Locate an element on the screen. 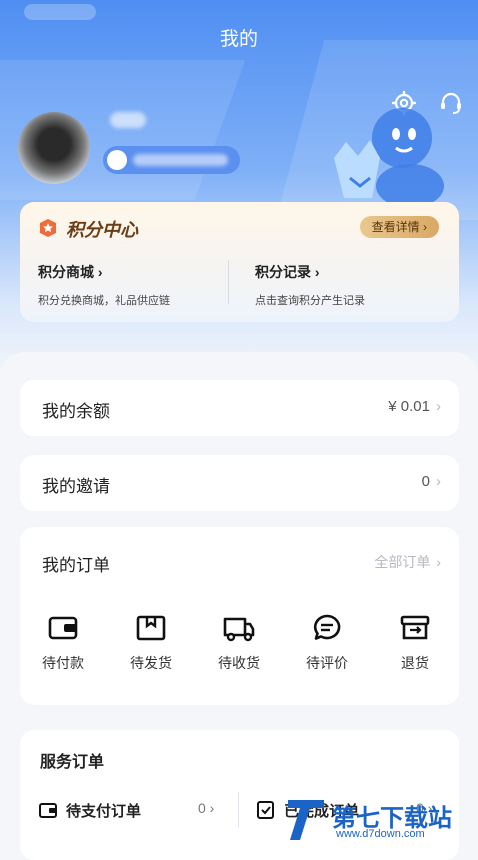  phone-icon is located at coordinates (117, 160).